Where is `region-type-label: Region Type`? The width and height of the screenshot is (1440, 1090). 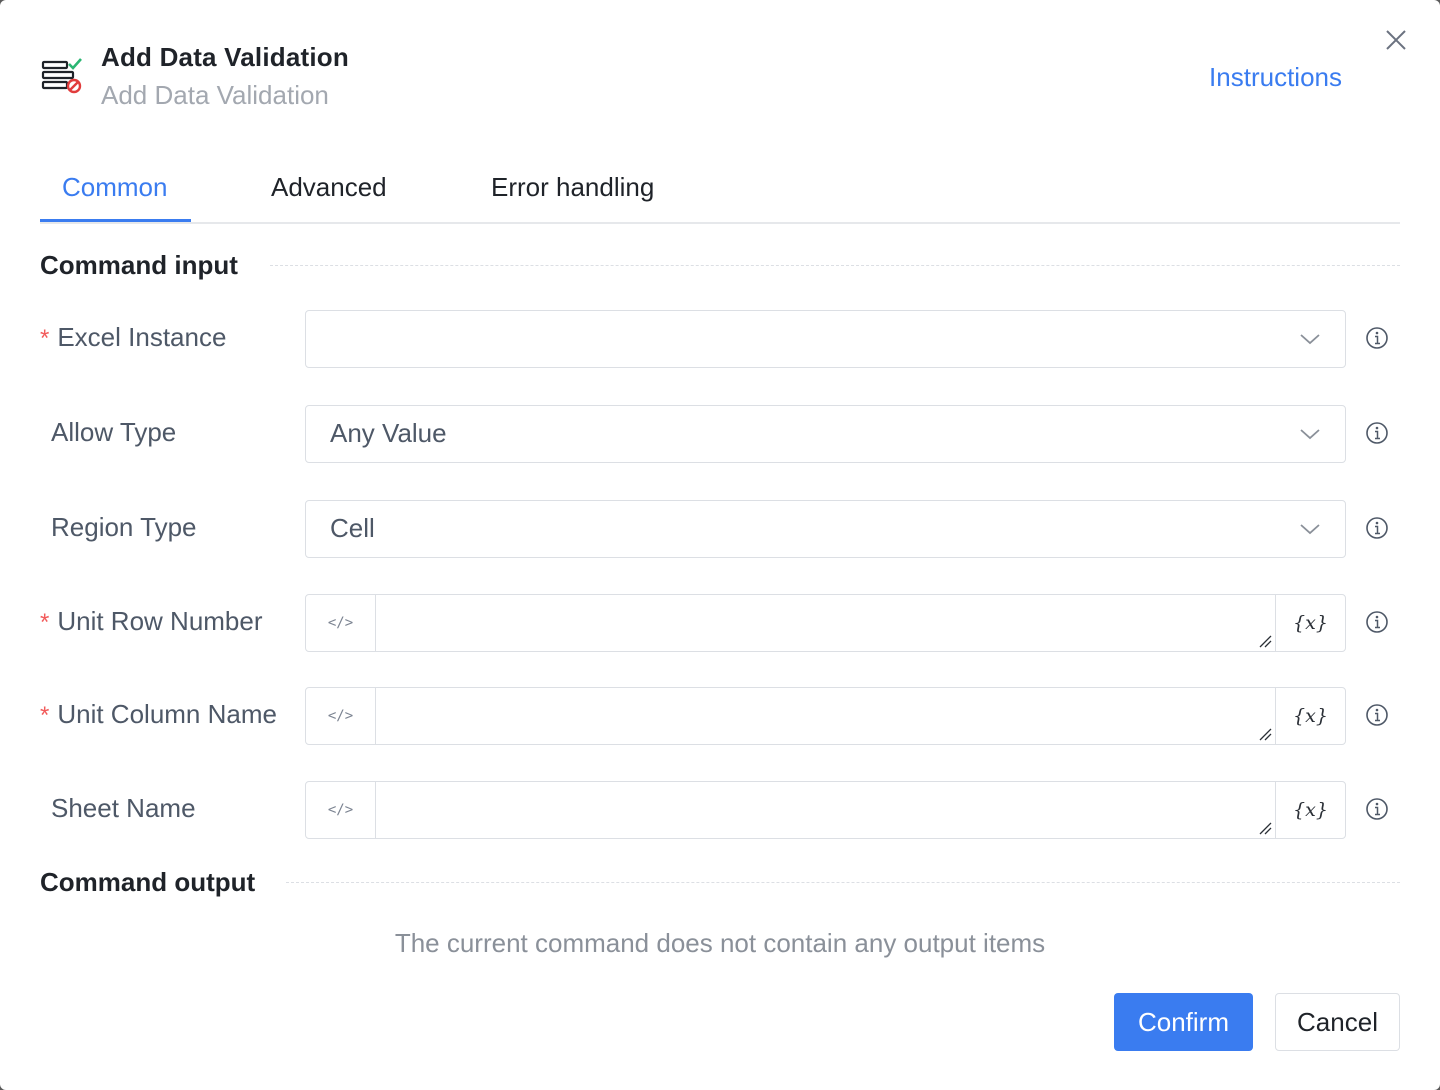
region-type-label: Region Type is located at coordinates (124, 527).